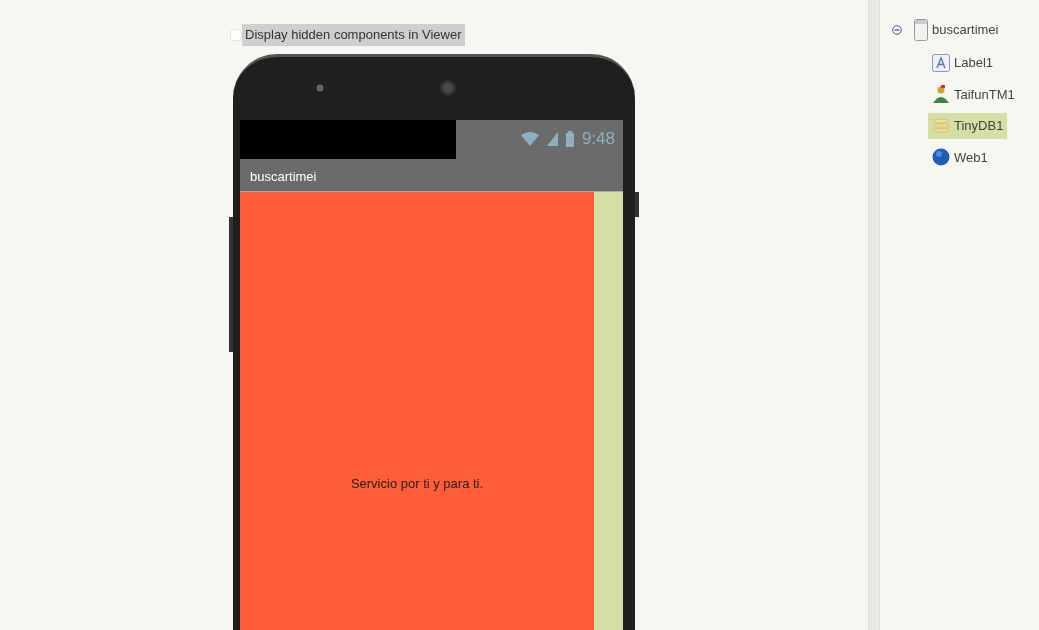 The height and width of the screenshot is (630, 1039). I want to click on status-time: 9:48, so click(598, 139).